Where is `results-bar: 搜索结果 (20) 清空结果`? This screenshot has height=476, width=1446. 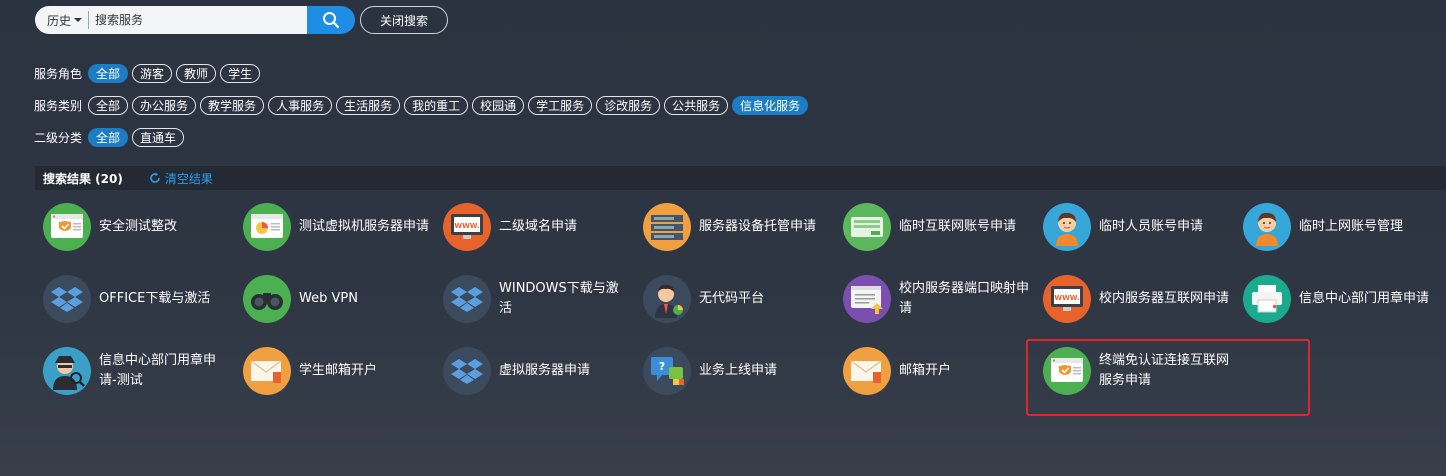 results-bar: 搜索结果 (20) 清空结果 is located at coordinates (740, 178).